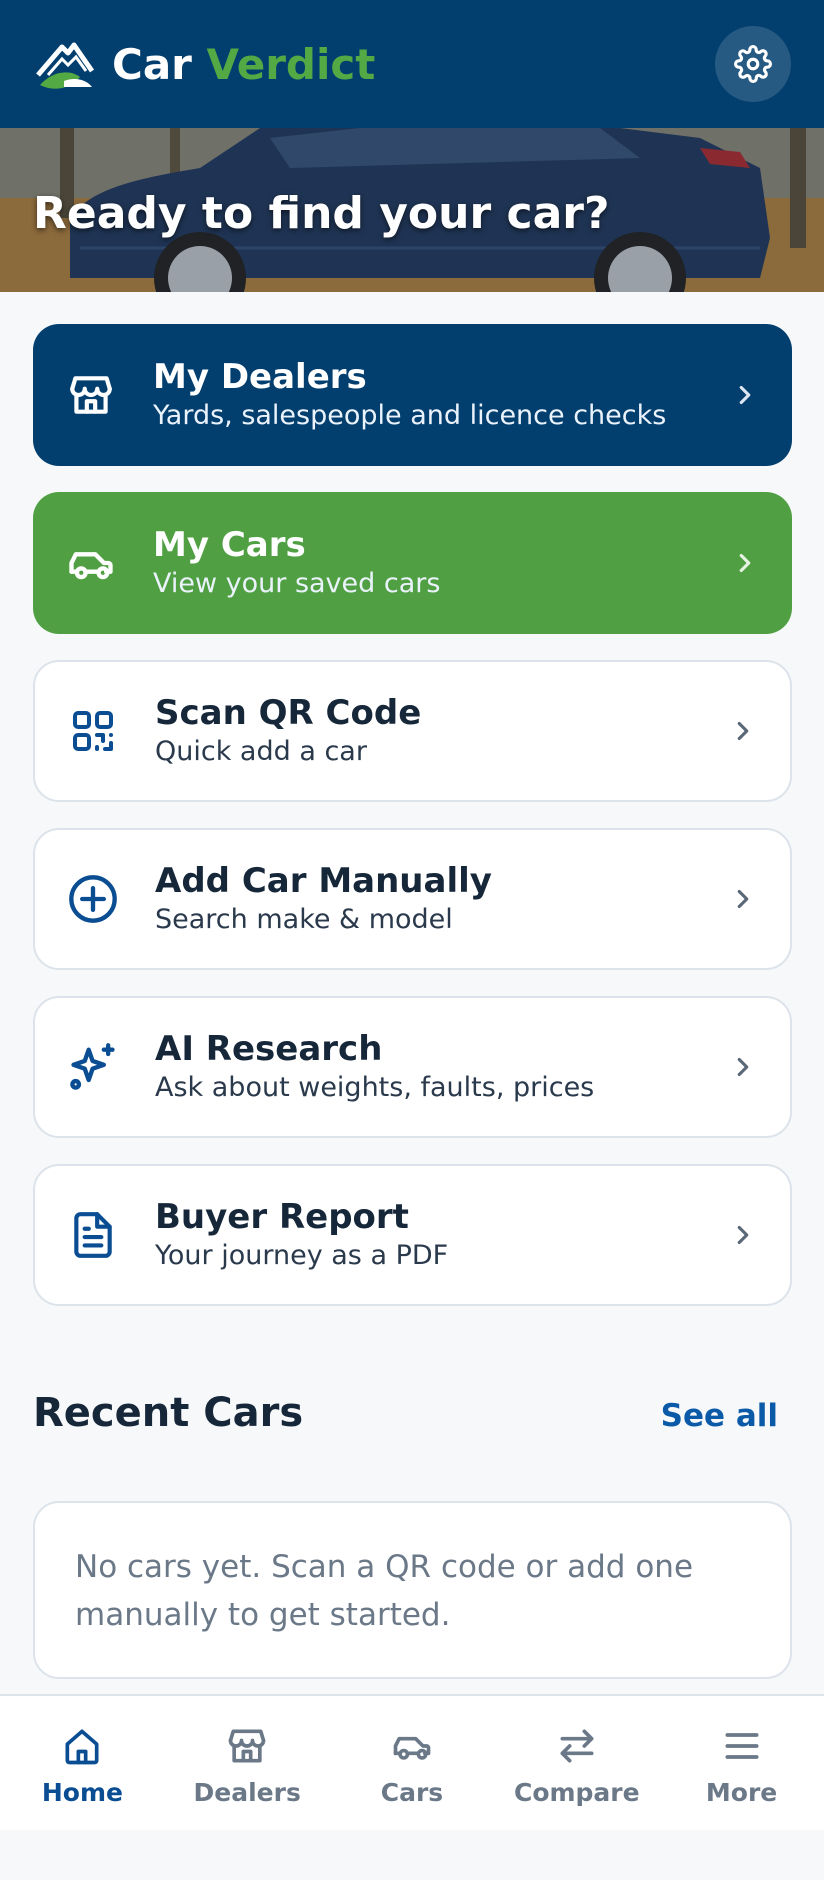  Describe the element at coordinates (93, 731) in the screenshot. I see `qr-code-icon` at that location.